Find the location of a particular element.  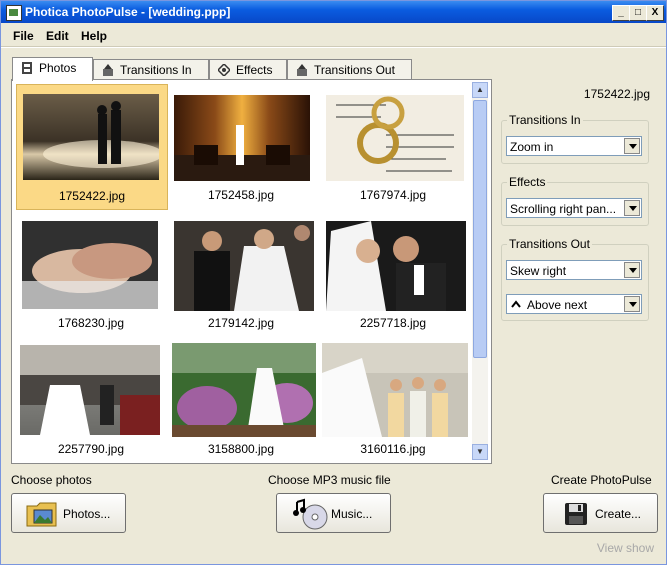

photo-tile: 1767974.jpg is located at coordinates (393, 146).